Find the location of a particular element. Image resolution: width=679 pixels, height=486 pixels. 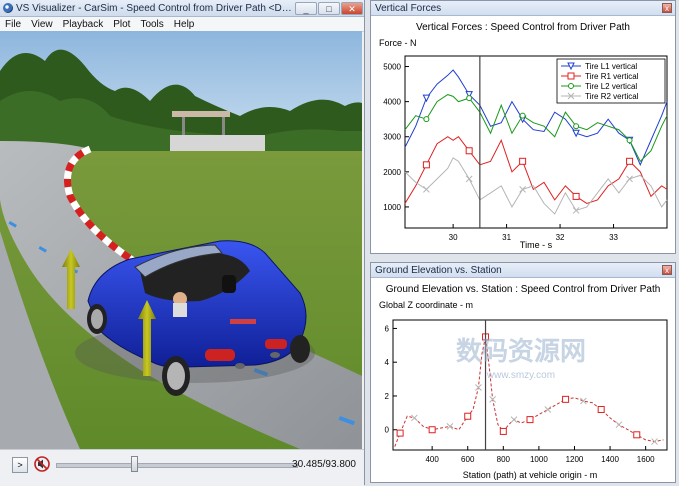

timeline-slider is located at coordinates (177, 465).